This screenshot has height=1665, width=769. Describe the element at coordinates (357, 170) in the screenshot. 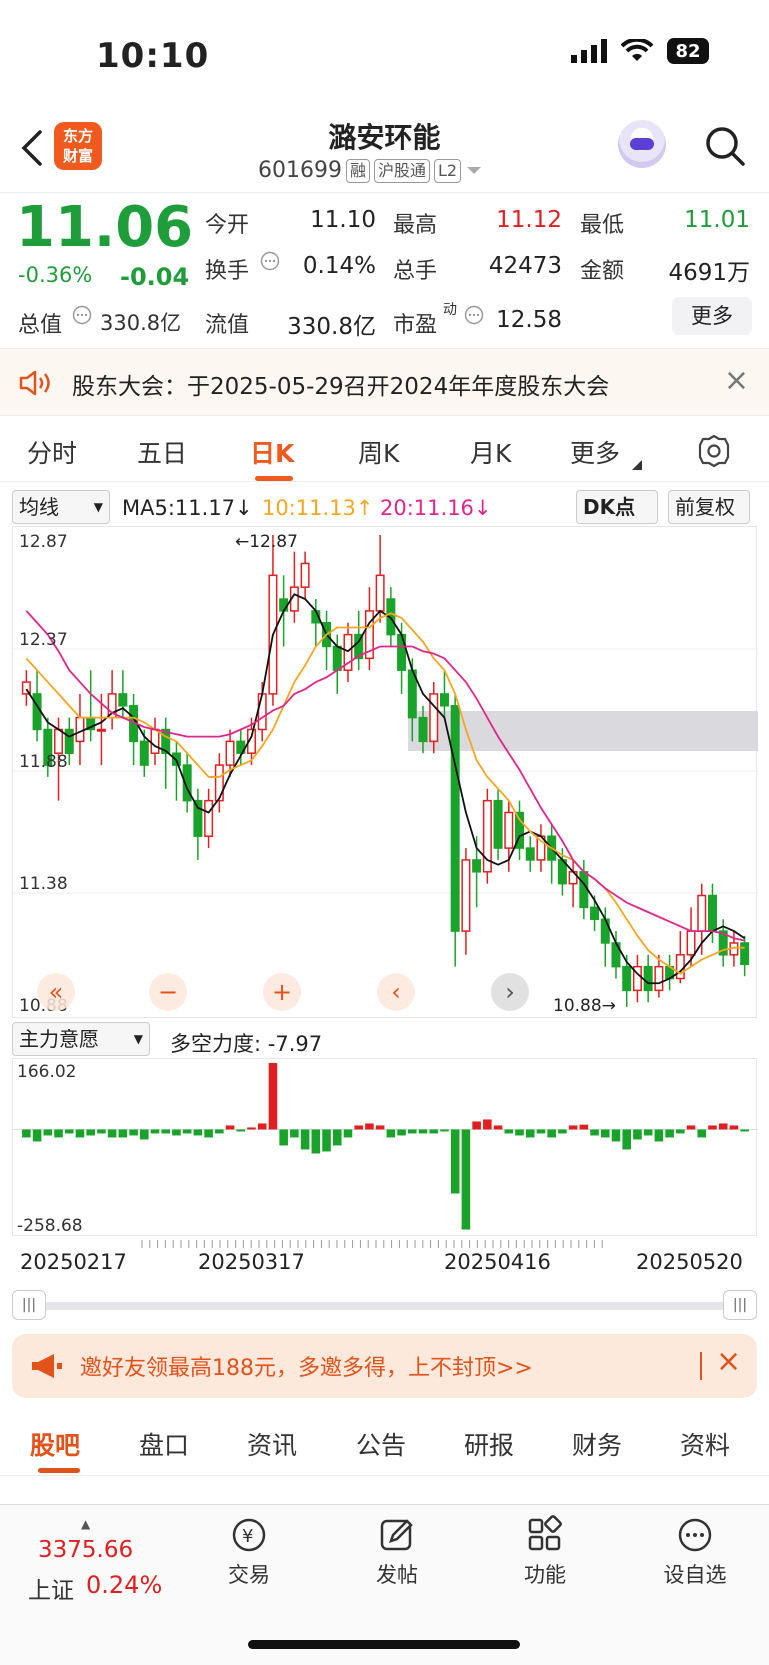

I see `tag-margin: 融` at that location.